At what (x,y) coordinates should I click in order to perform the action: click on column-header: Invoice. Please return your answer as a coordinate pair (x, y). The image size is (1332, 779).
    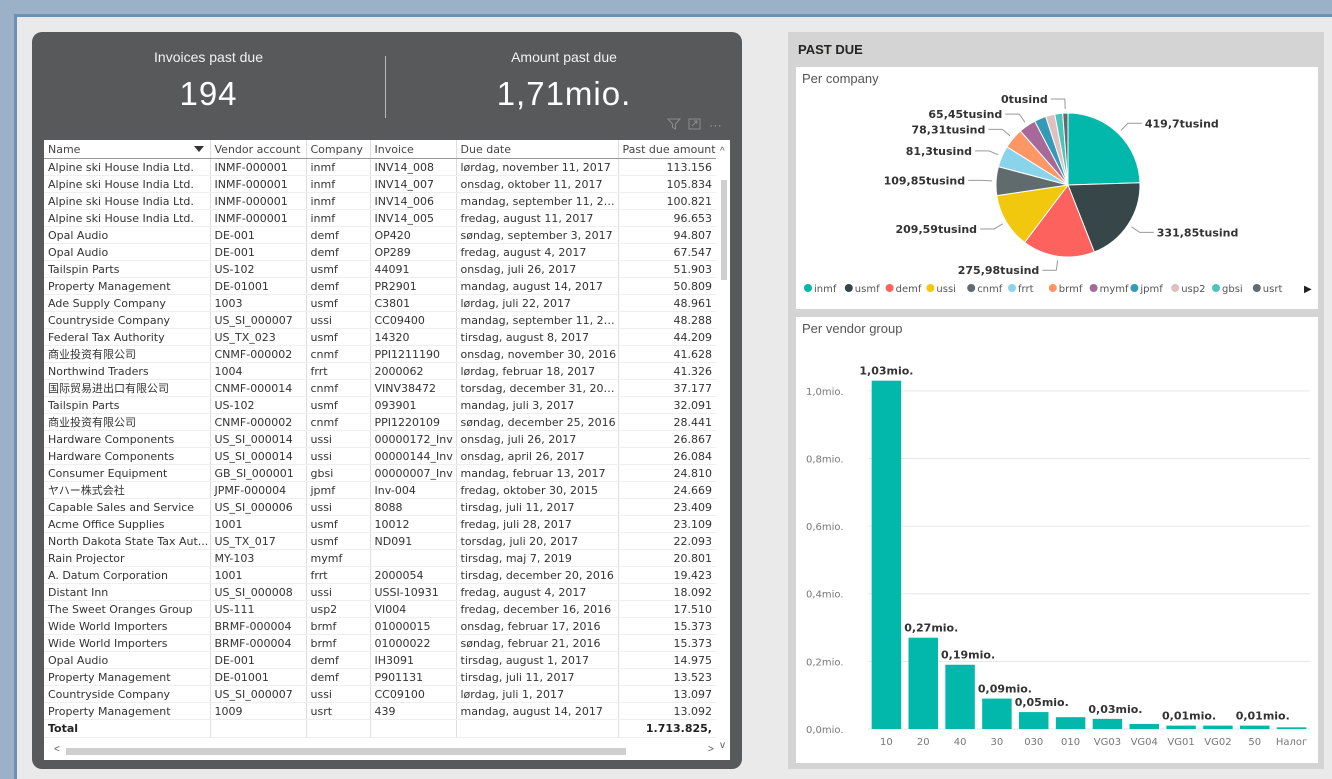
    Looking at the image, I should click on (412, 149).